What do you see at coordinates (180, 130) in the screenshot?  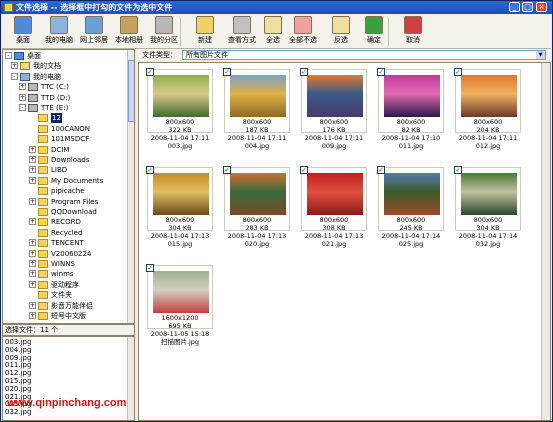 I see `thumbnail-size: 322 KB` at bounding box center [180, 130].